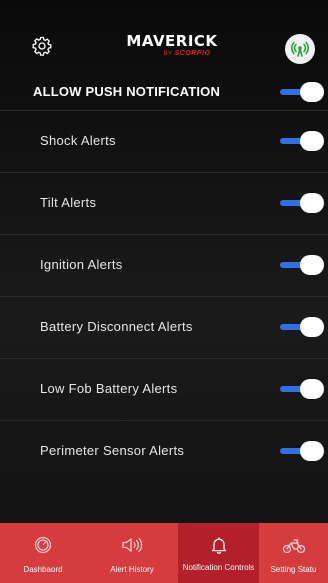 The height and width of the screenshot is (583, 328). Describe the element at coordinates (78, 140) in the screenshot. I see `alert-label: Shock Alerts` at that location.